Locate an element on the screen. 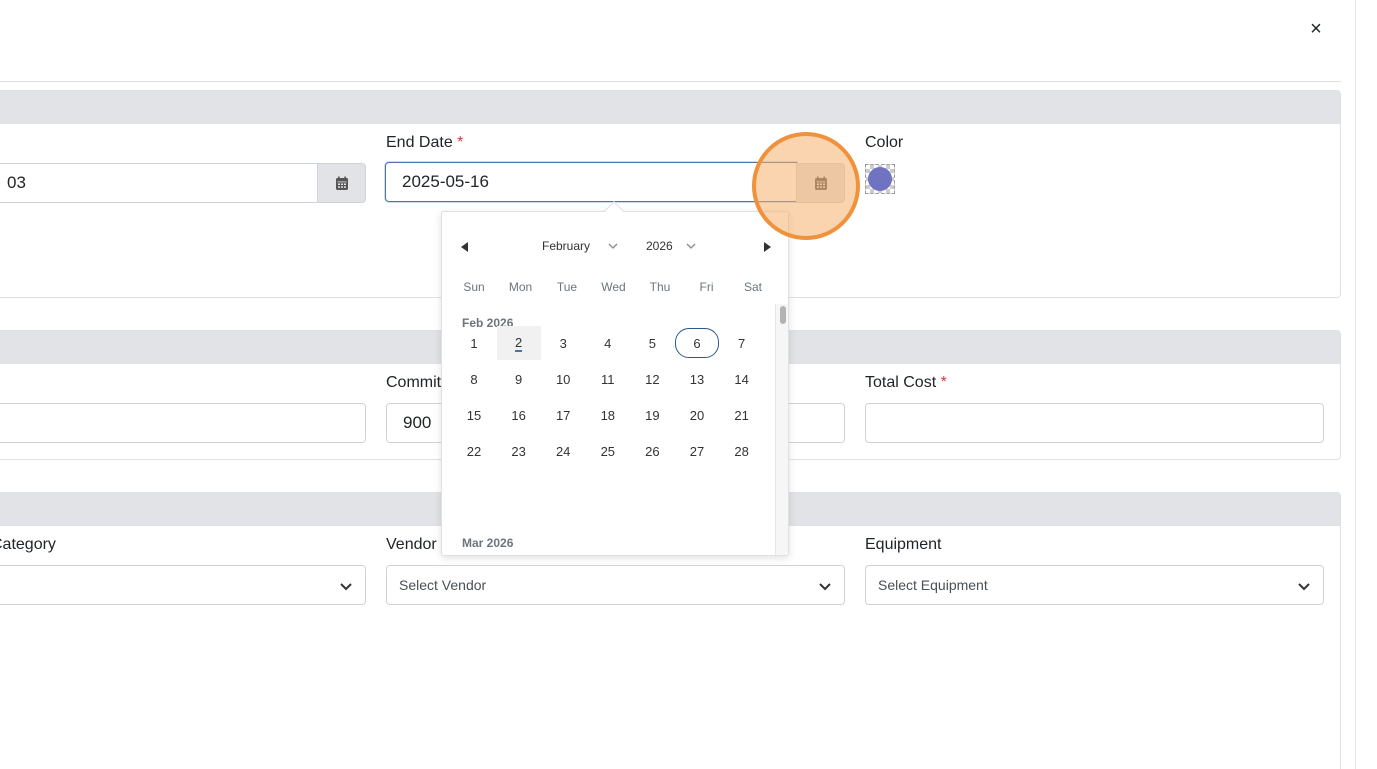 The image size is (1377, 769). close-button: × is located at coordinates (1316, 29).